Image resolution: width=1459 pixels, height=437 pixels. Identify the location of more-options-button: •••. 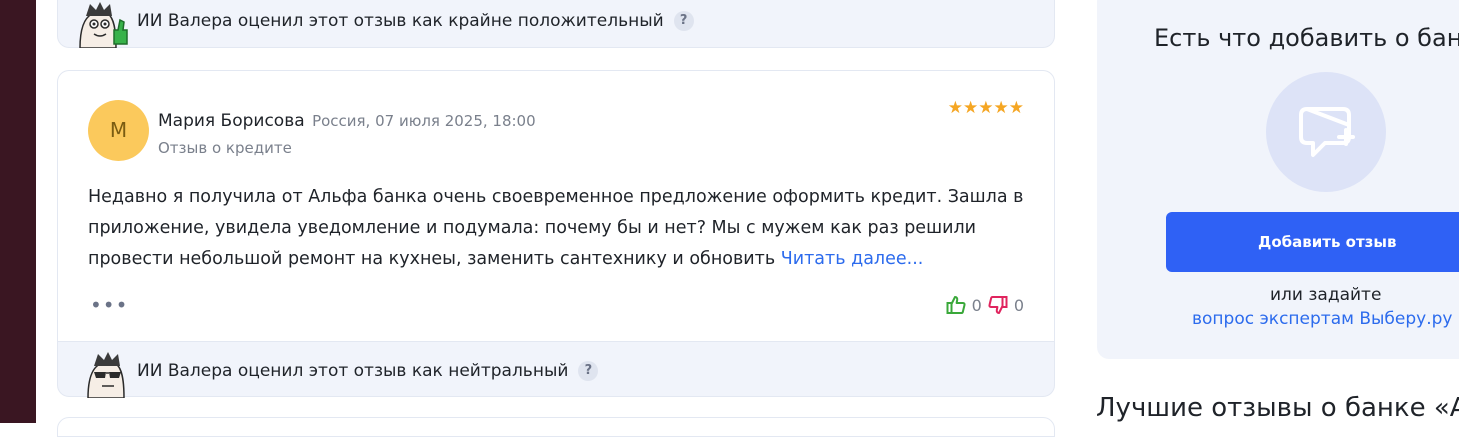
(109, 305).